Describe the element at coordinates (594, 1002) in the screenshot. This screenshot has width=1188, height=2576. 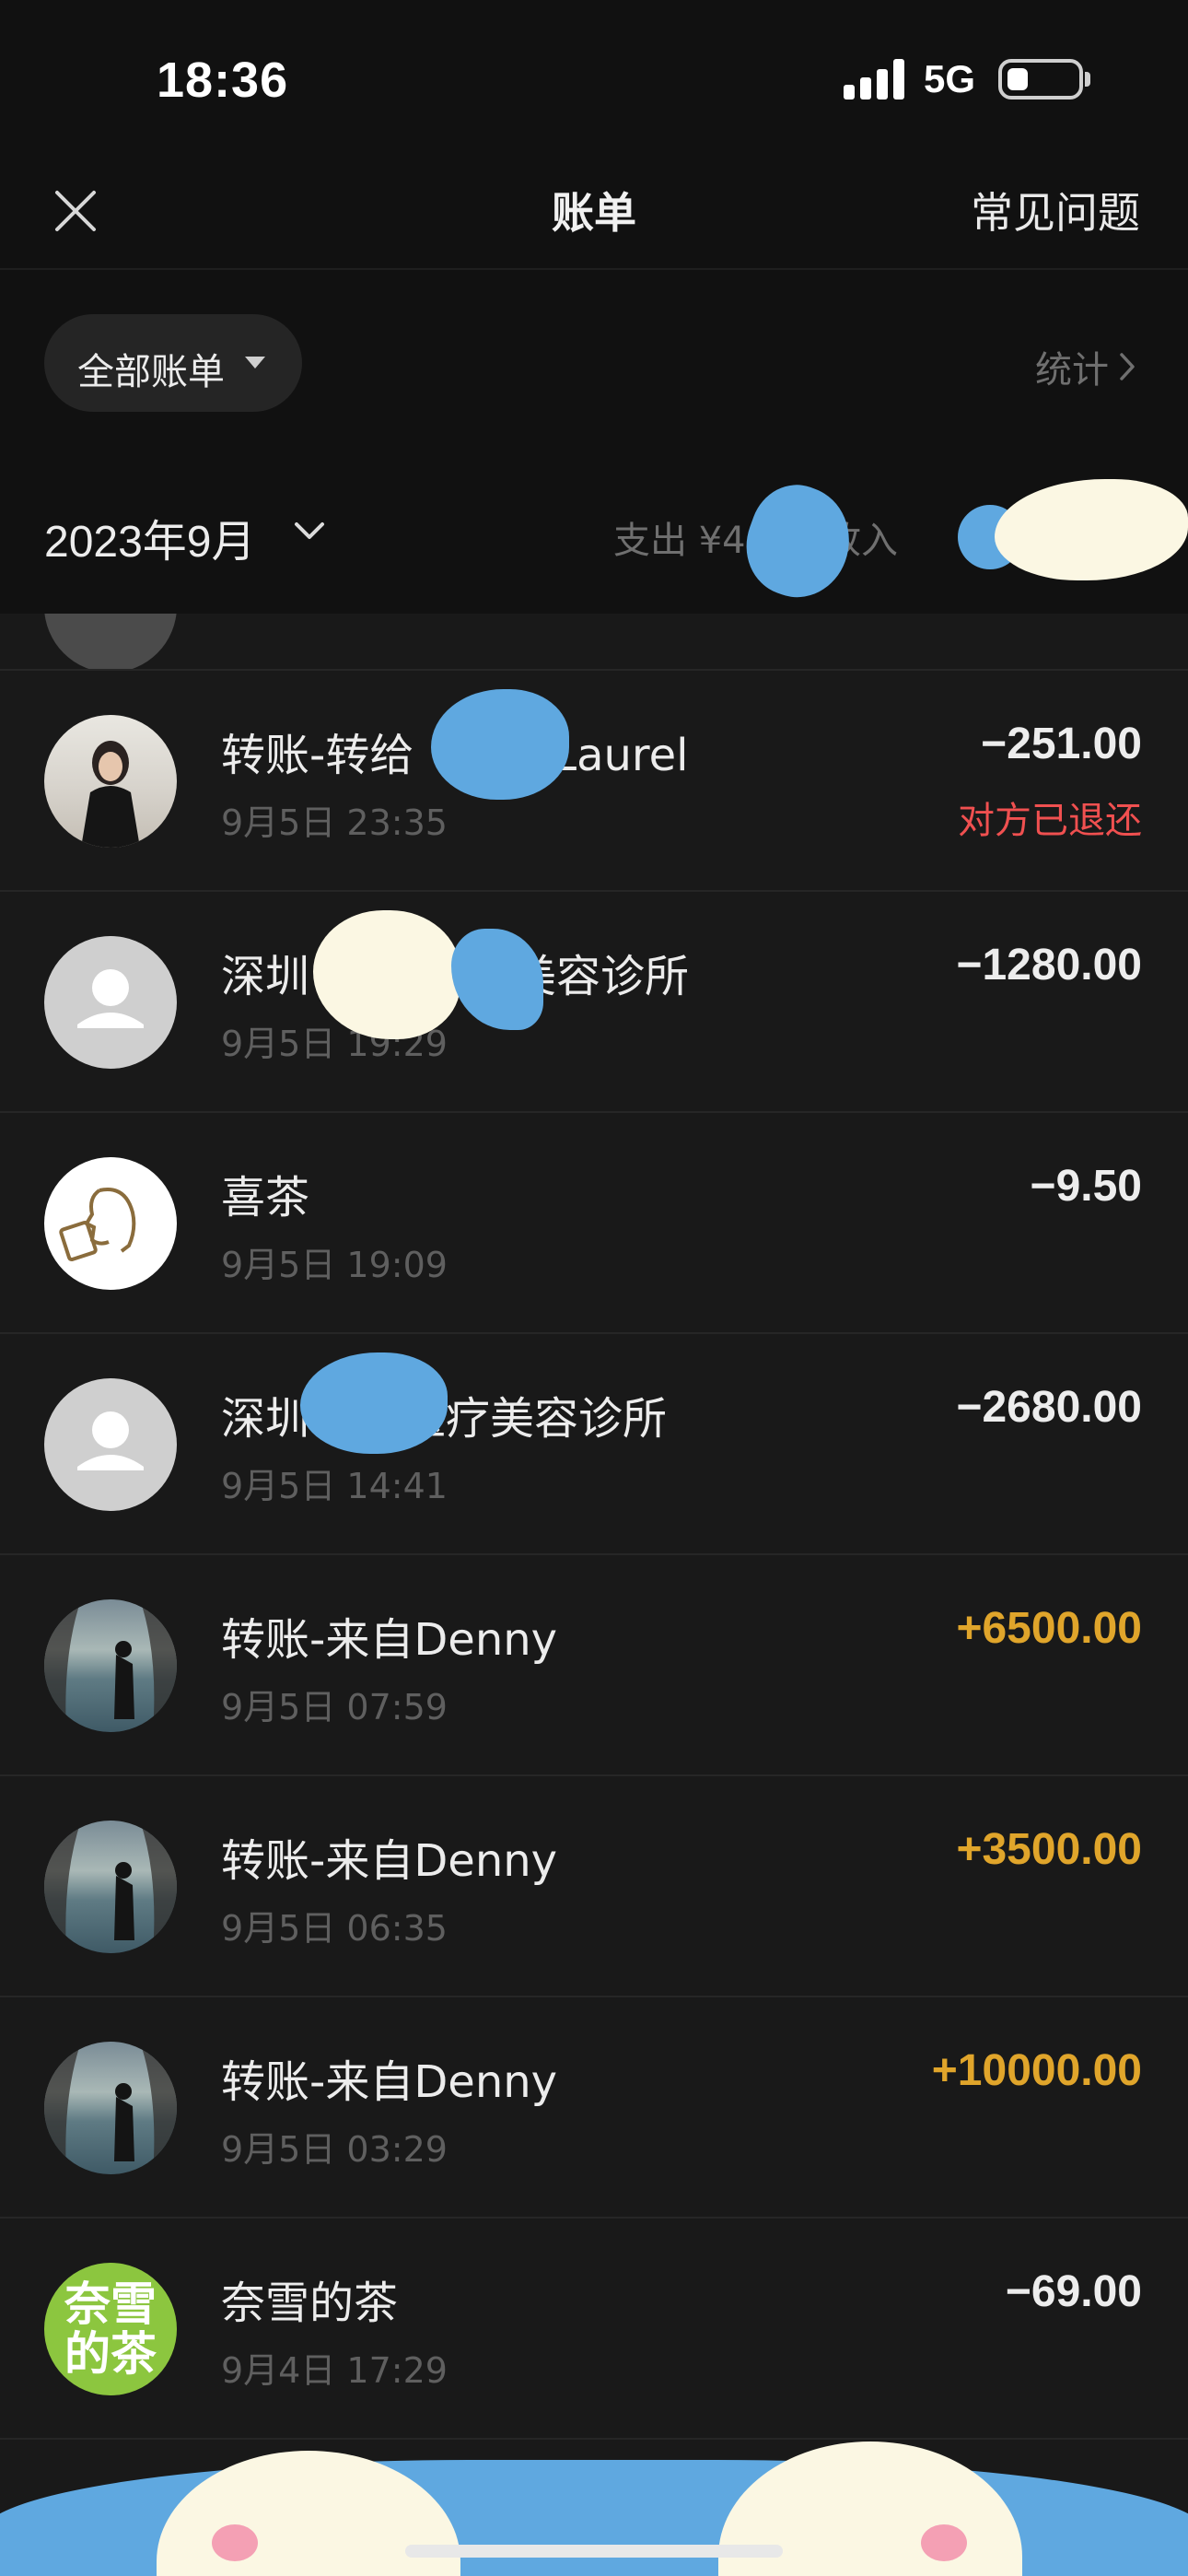
I see `transaction-row: 深圳 美容诊所 9月5日 19:29 −1280.00` at that location.